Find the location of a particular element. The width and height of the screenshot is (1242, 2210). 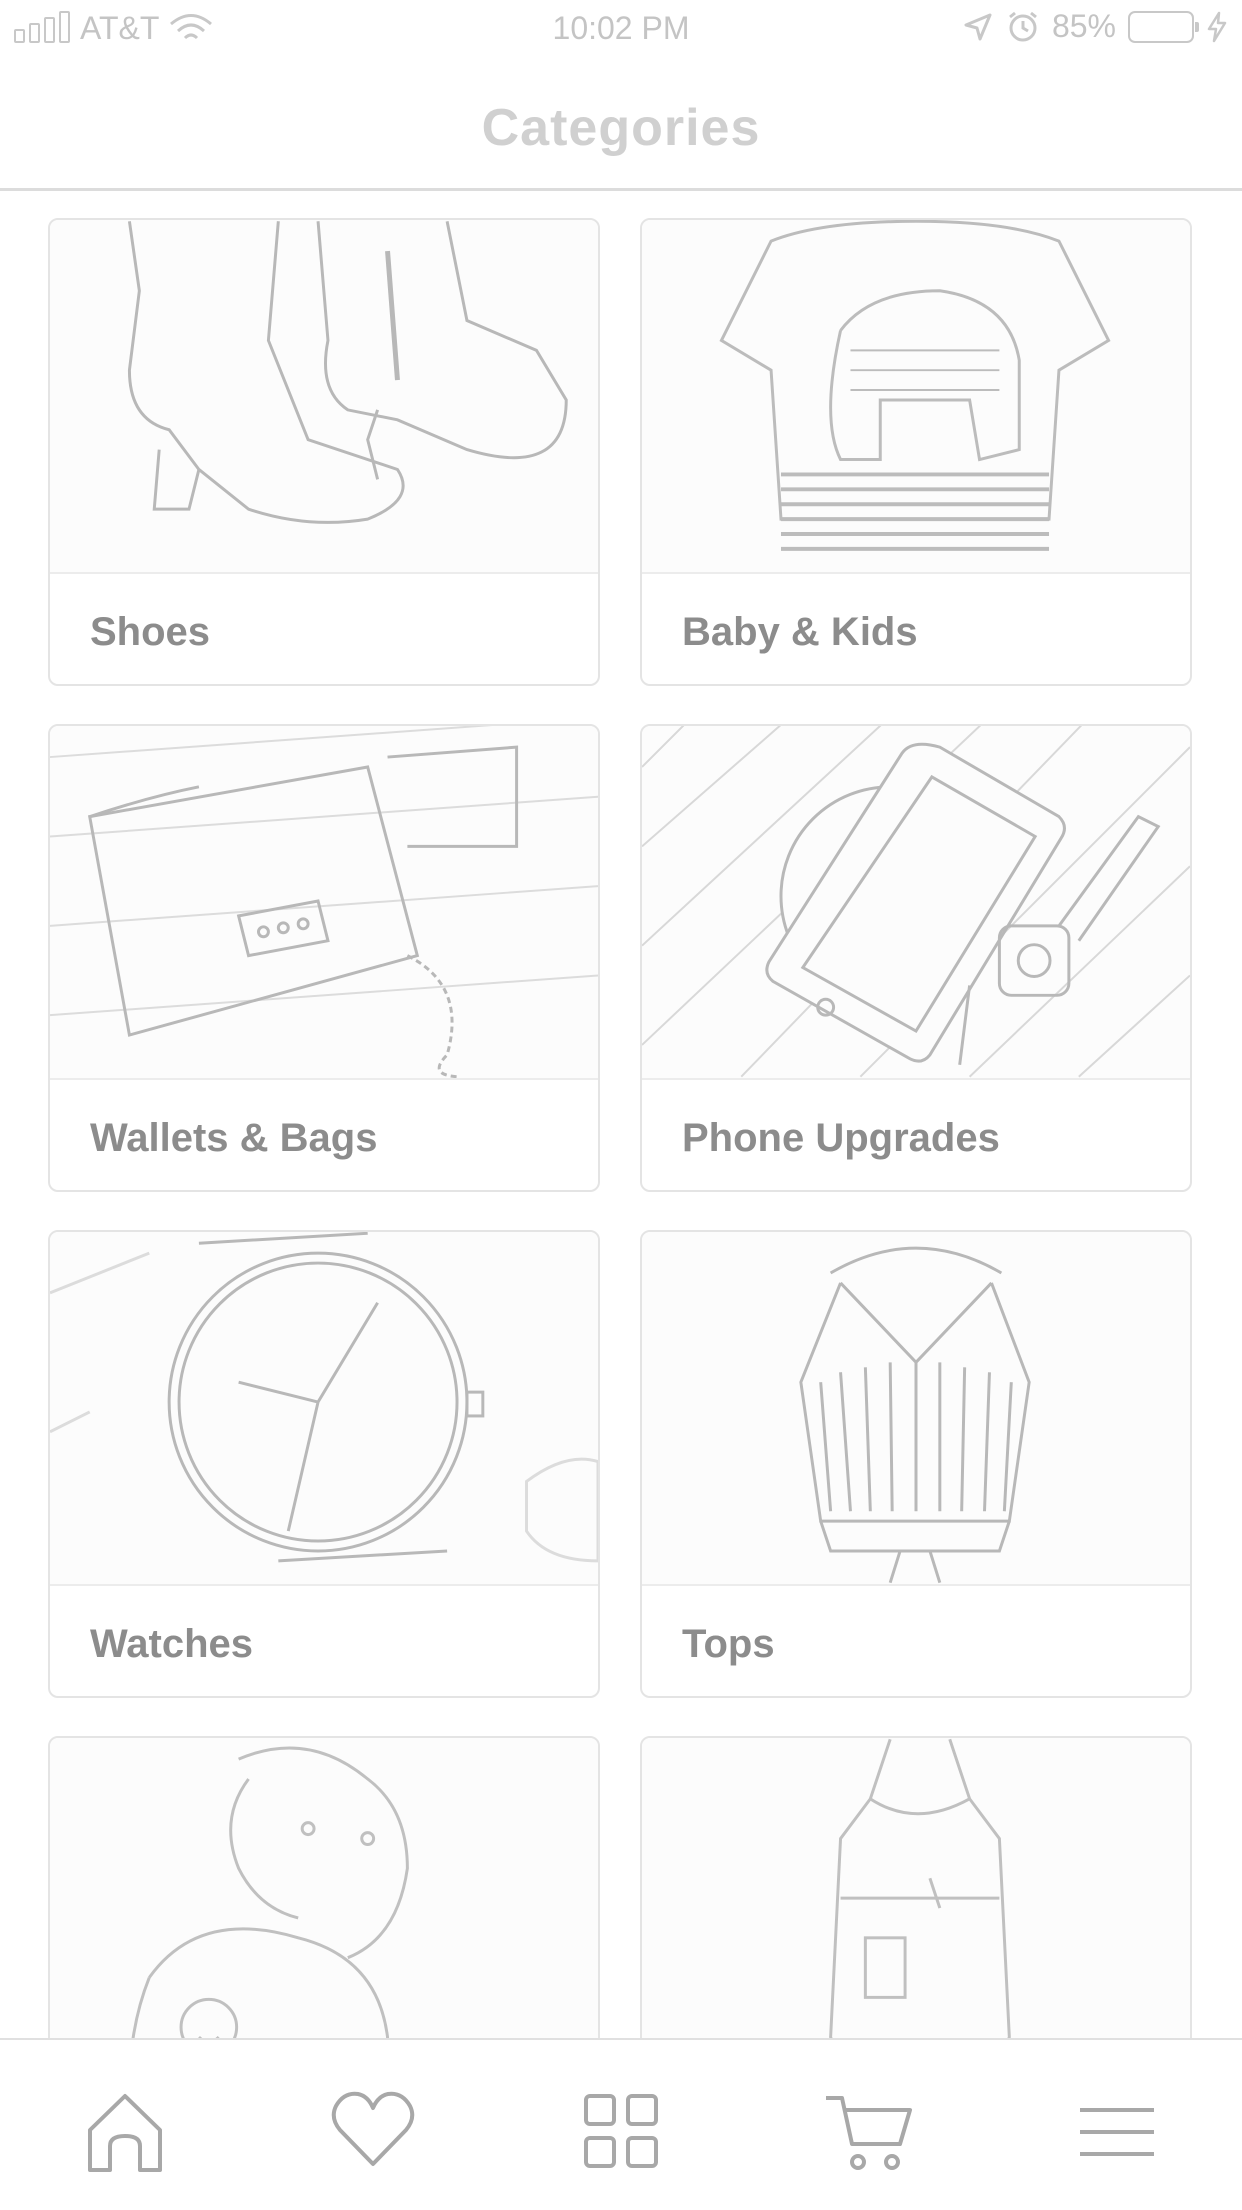

boots-illustration is located at coordinates (347, 372).